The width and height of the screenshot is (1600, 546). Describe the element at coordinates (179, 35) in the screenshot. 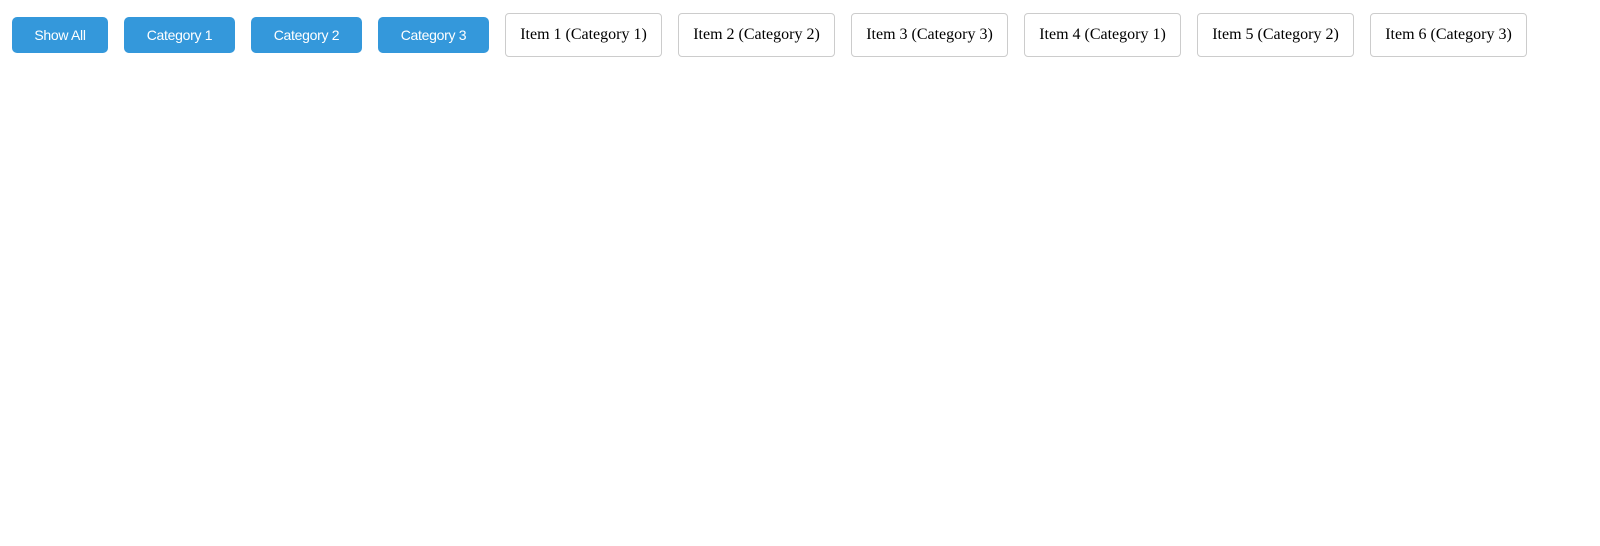

I see `category-1-button: Category 1` at that location.